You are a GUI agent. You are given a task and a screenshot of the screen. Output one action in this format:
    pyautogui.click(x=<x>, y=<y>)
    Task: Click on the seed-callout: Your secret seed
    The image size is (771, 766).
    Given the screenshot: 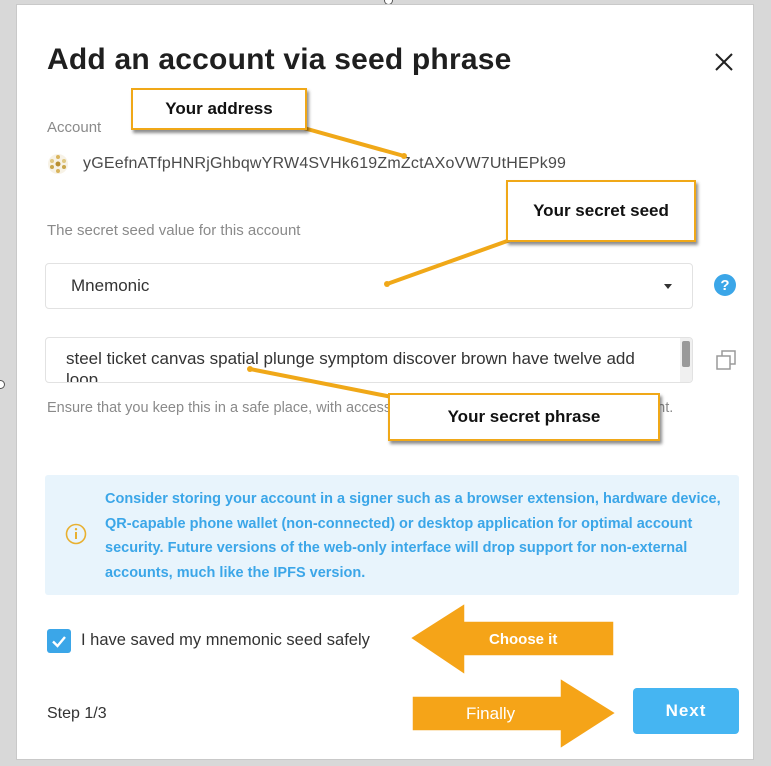 What is the action you would take?
    pyautogui.click(x=601, y=211)
    